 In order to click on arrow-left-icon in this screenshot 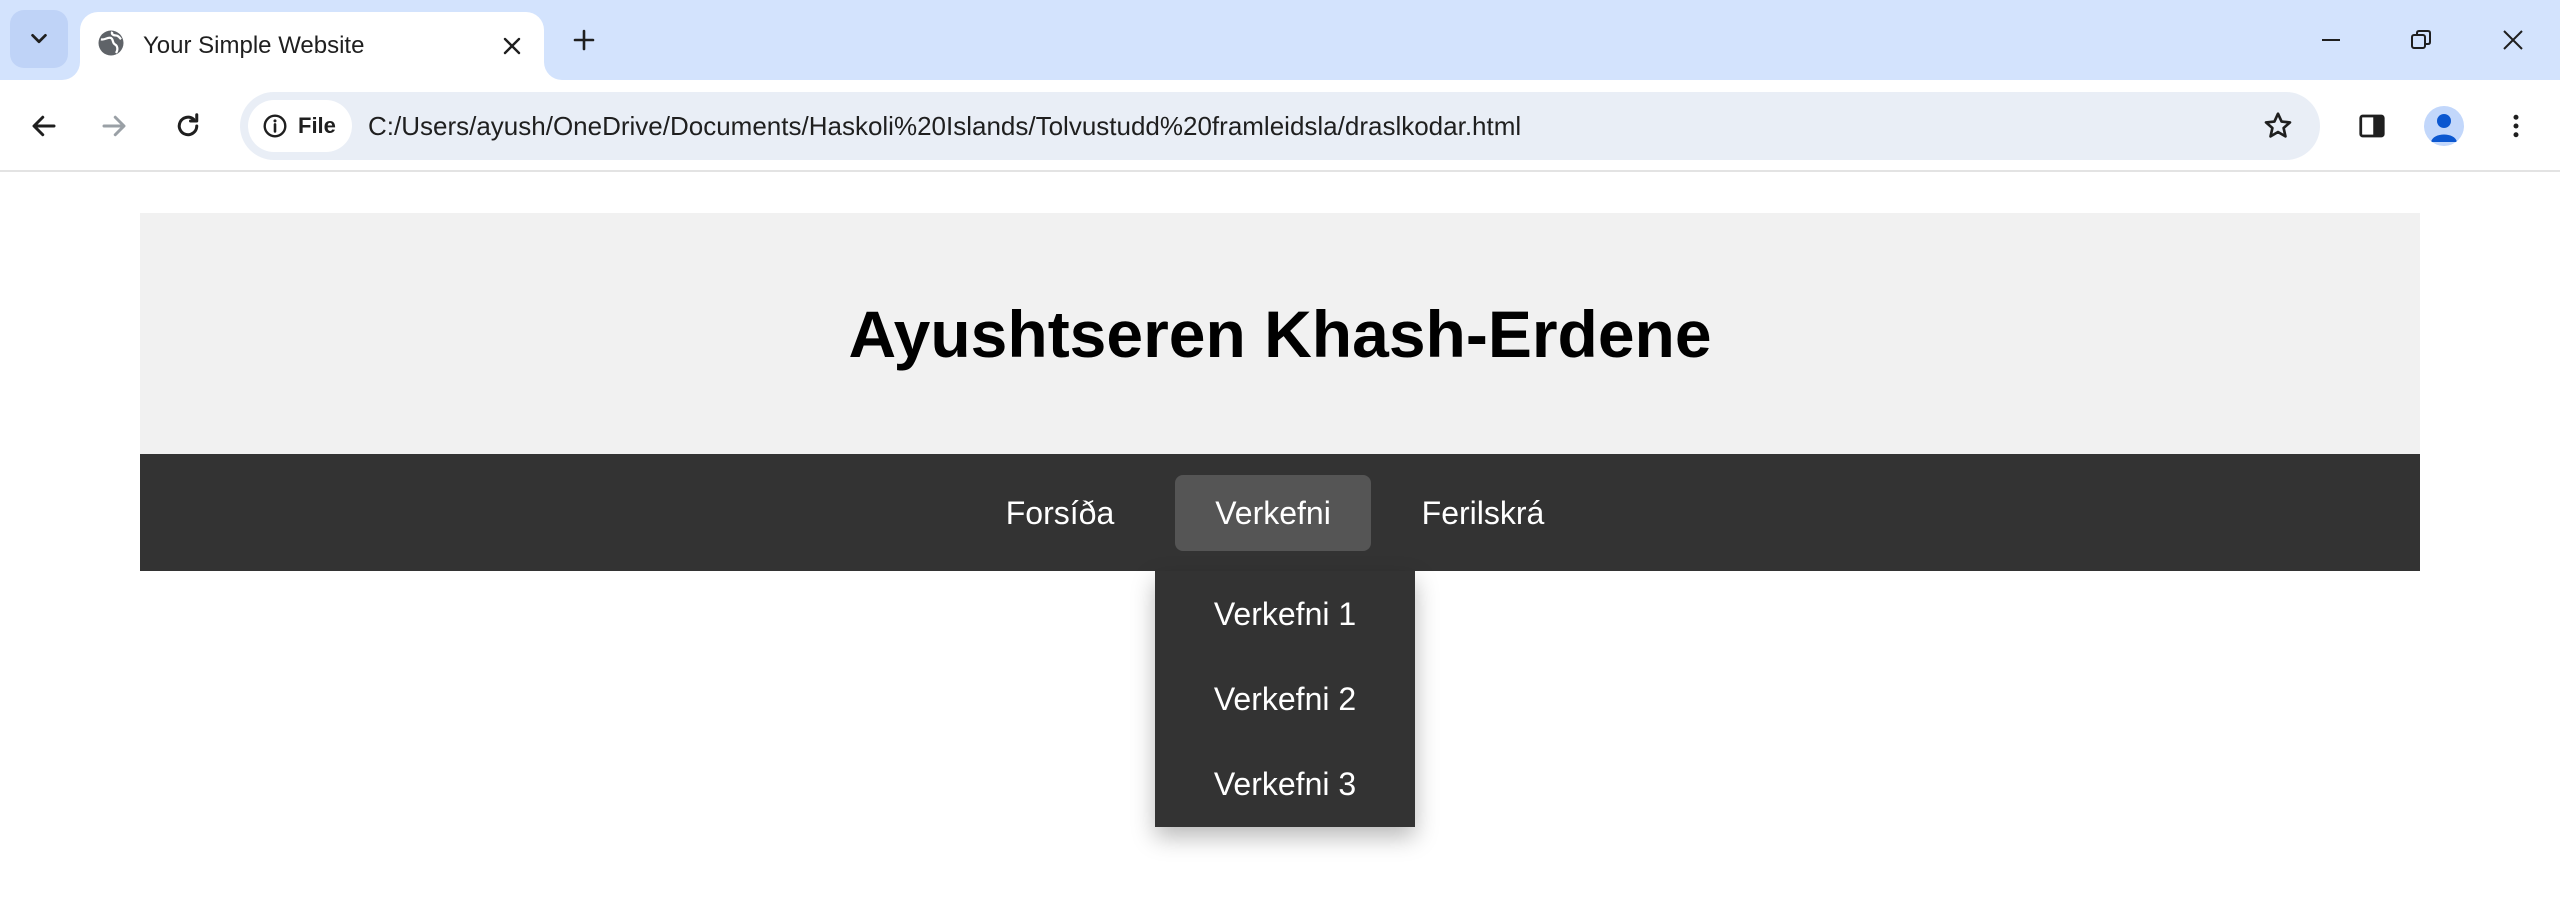, I will do `click(44, 126)`.